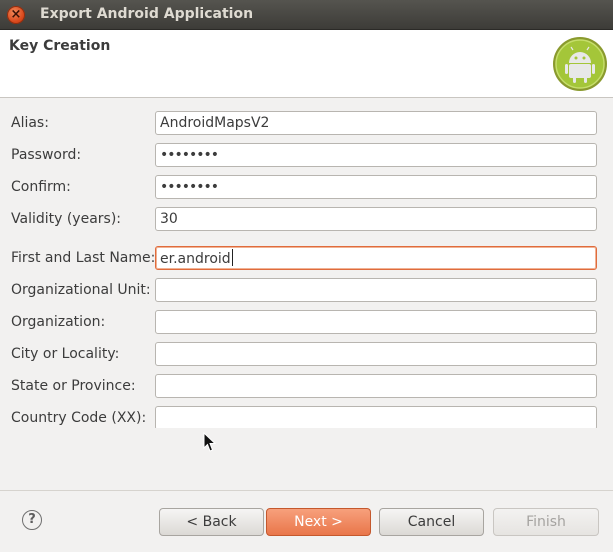 The height and width of the screenshot is (552, 613). I want to click on wizard-header: Key Creation, so click(306, 64).